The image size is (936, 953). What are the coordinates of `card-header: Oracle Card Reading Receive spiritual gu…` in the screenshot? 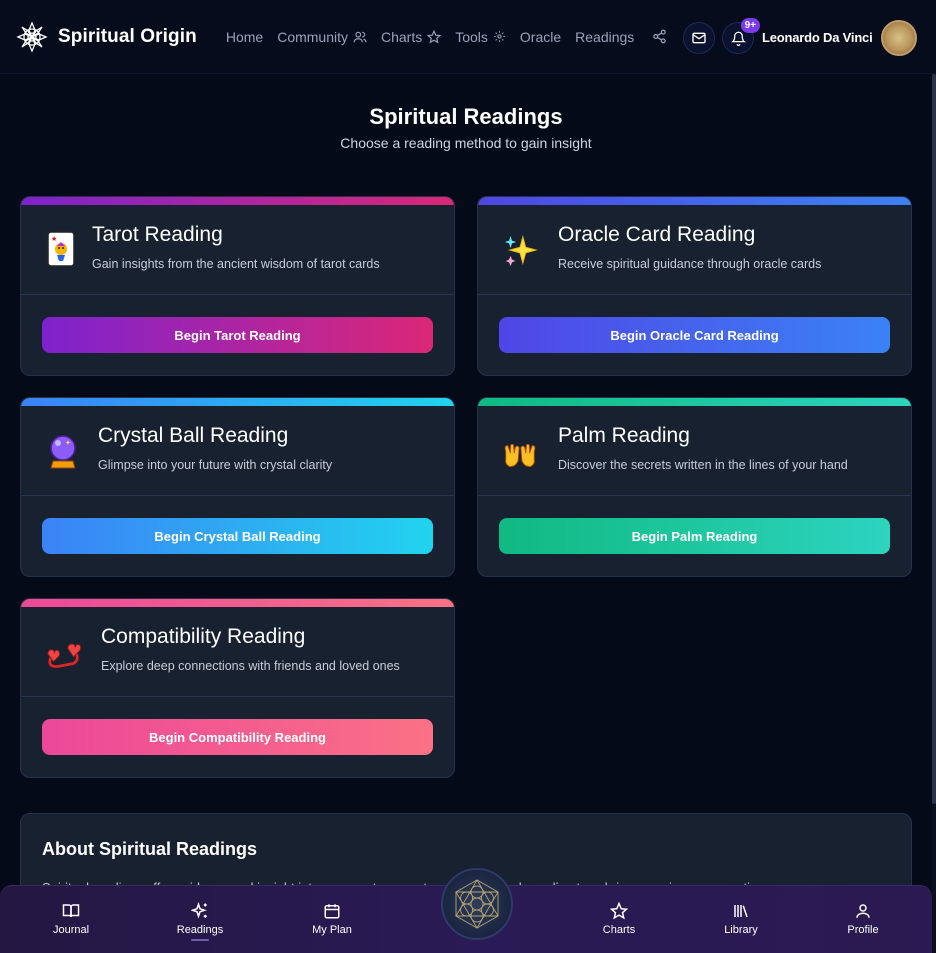 It's located at (694, 250).